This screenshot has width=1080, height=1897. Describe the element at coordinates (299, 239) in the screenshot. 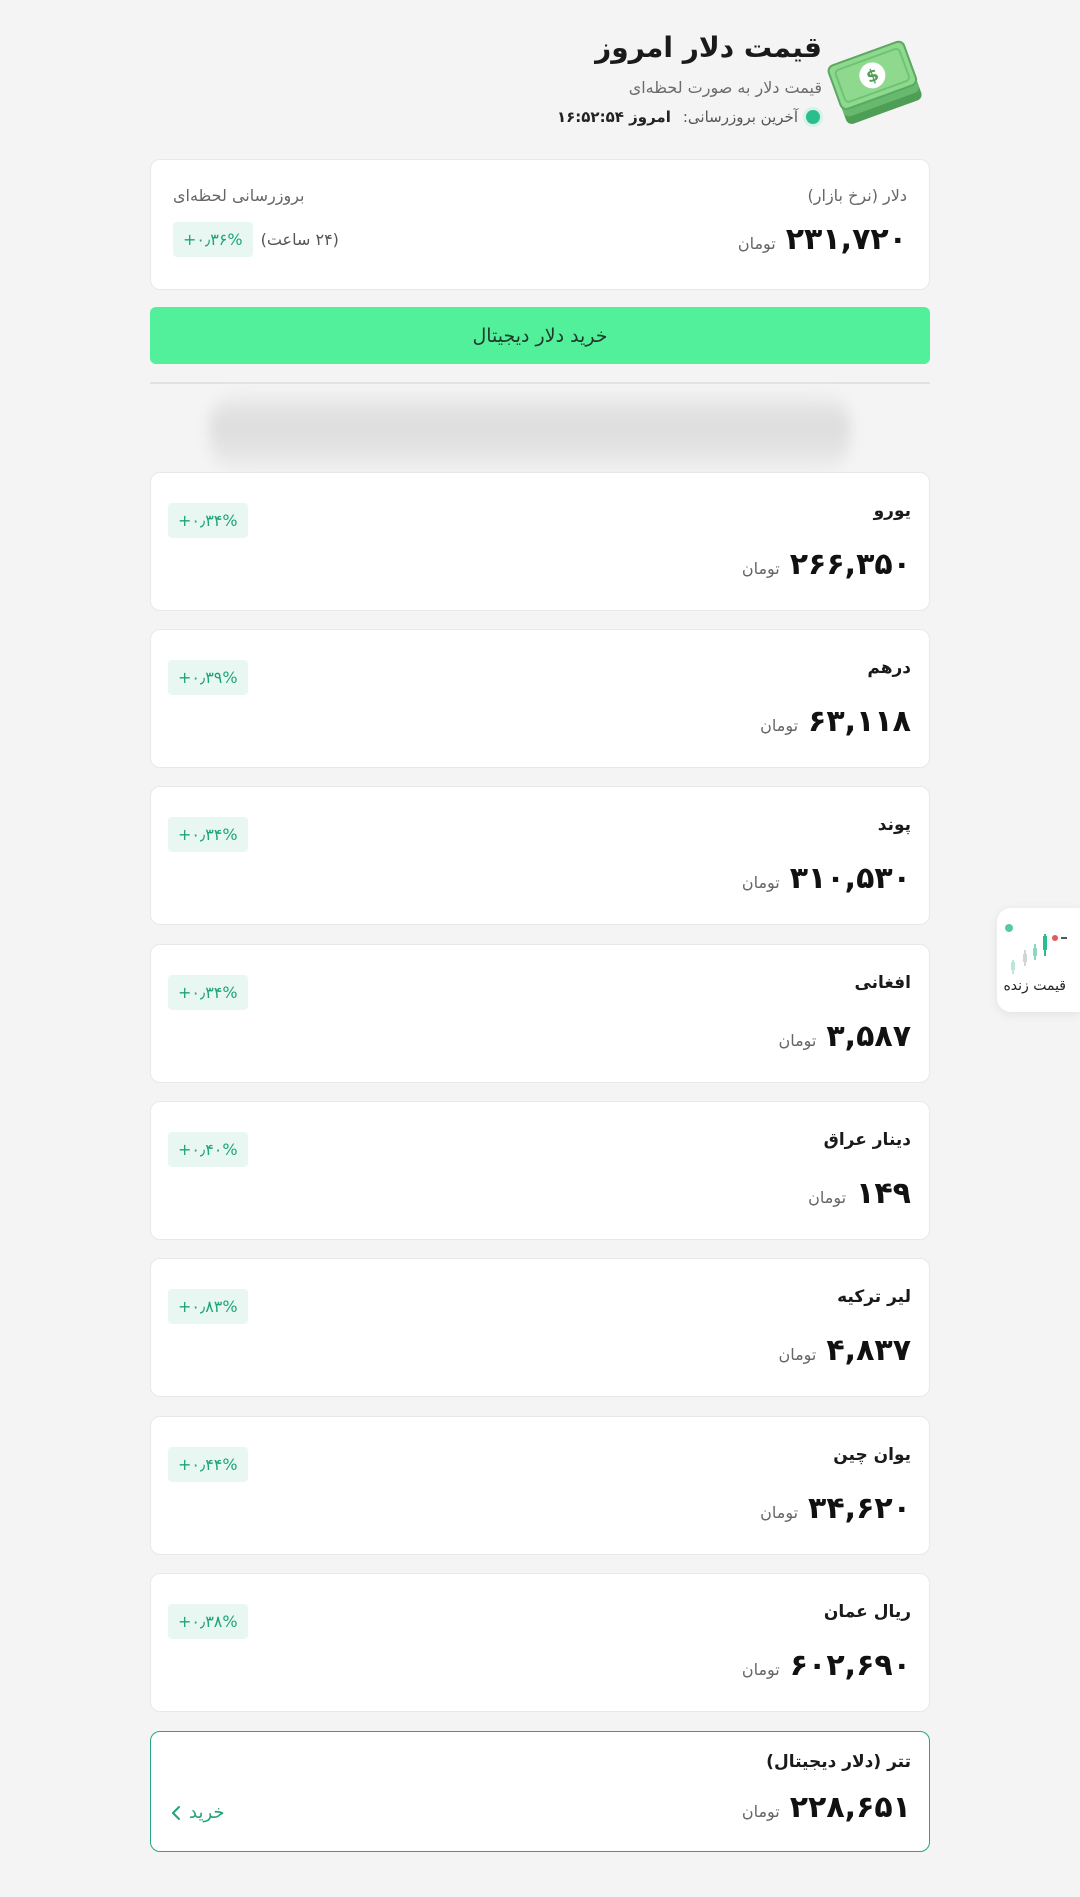

I see `change-period: (۲۴ ساعت)` at that location.